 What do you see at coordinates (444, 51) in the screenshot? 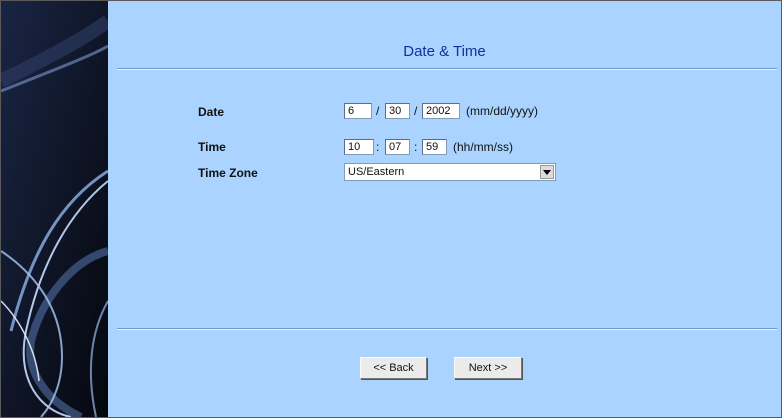
I see `page-title: Date & Time` at bounding box center [444, 51].